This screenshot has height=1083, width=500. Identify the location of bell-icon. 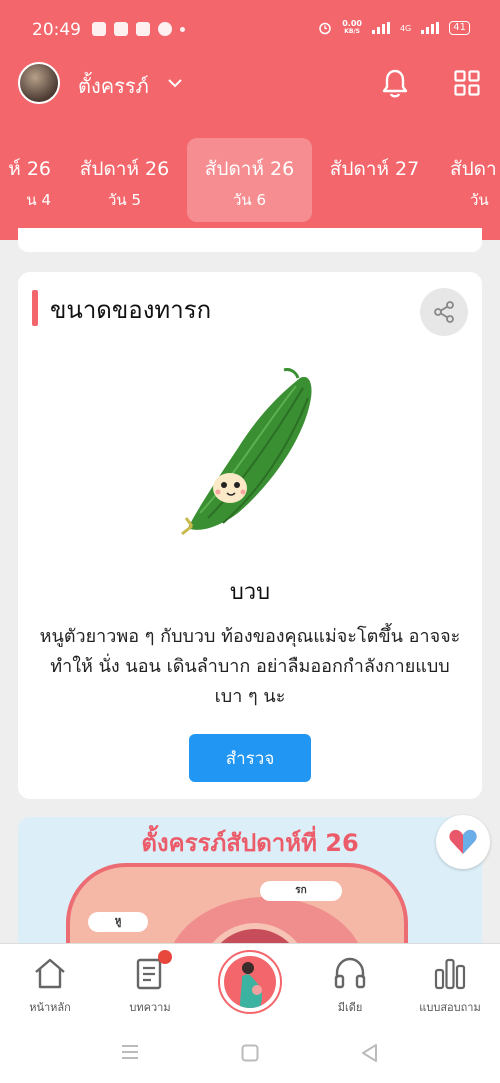
(395, 84).